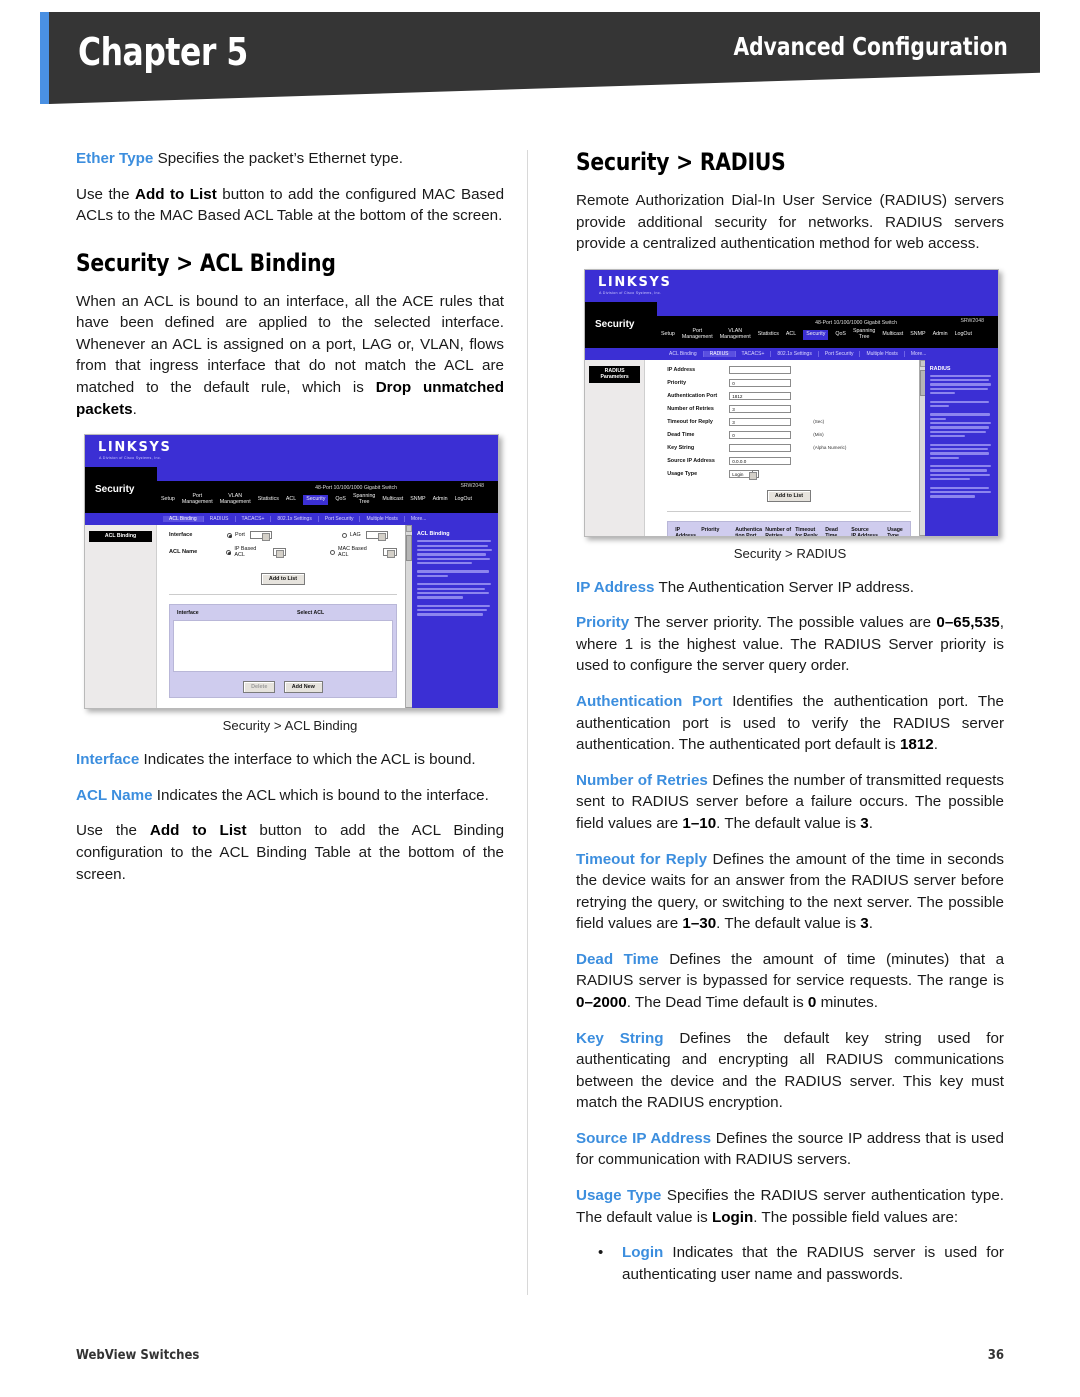  Describe the element at coordinates (784, 587) in the screenshot. I see `text-ip-address: The Authentication Server IP address.` at that location.